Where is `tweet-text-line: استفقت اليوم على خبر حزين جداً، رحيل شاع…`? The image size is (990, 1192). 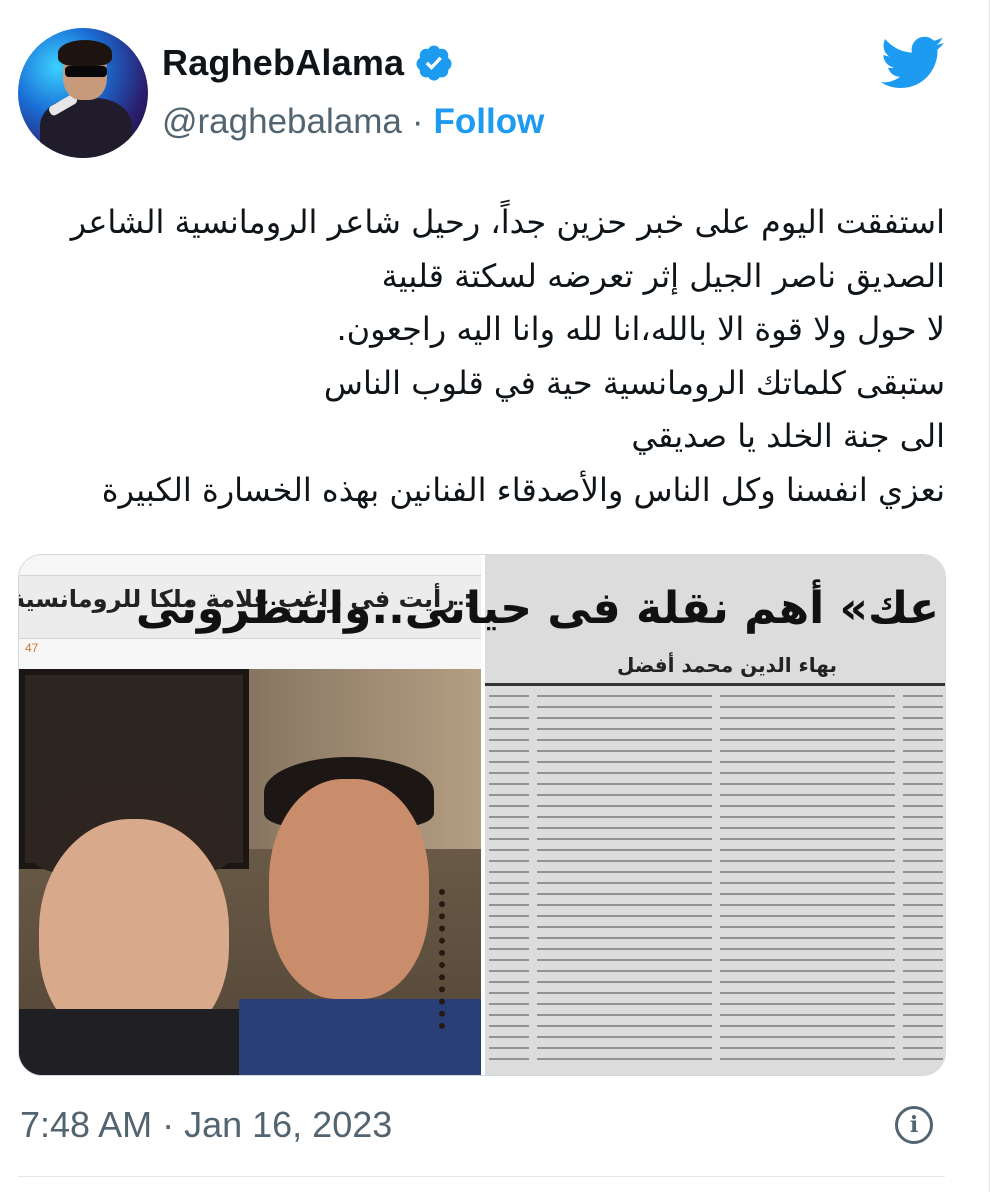 tweet-text-line: استفقت اليوم على خبر حزين جداً، رحيل شاع… is located at coordinates (507, 222).